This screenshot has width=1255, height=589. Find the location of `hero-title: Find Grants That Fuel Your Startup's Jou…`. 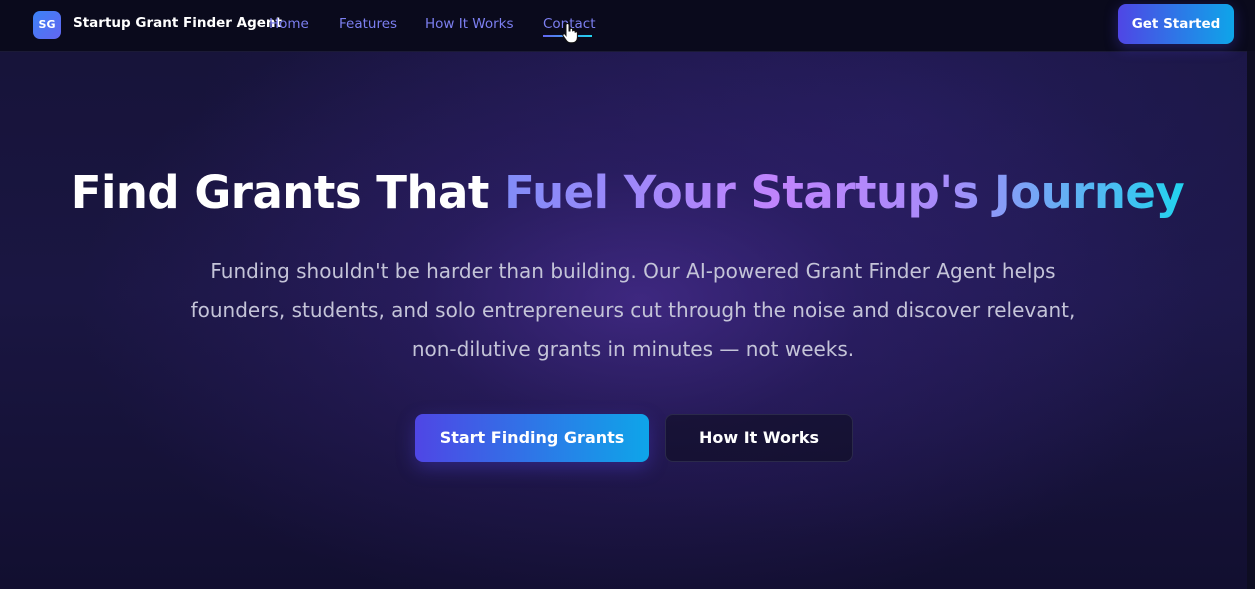

hero-title: Find Grants That Fuel Your Startup's Jou… is located at coordinates (627, 193).